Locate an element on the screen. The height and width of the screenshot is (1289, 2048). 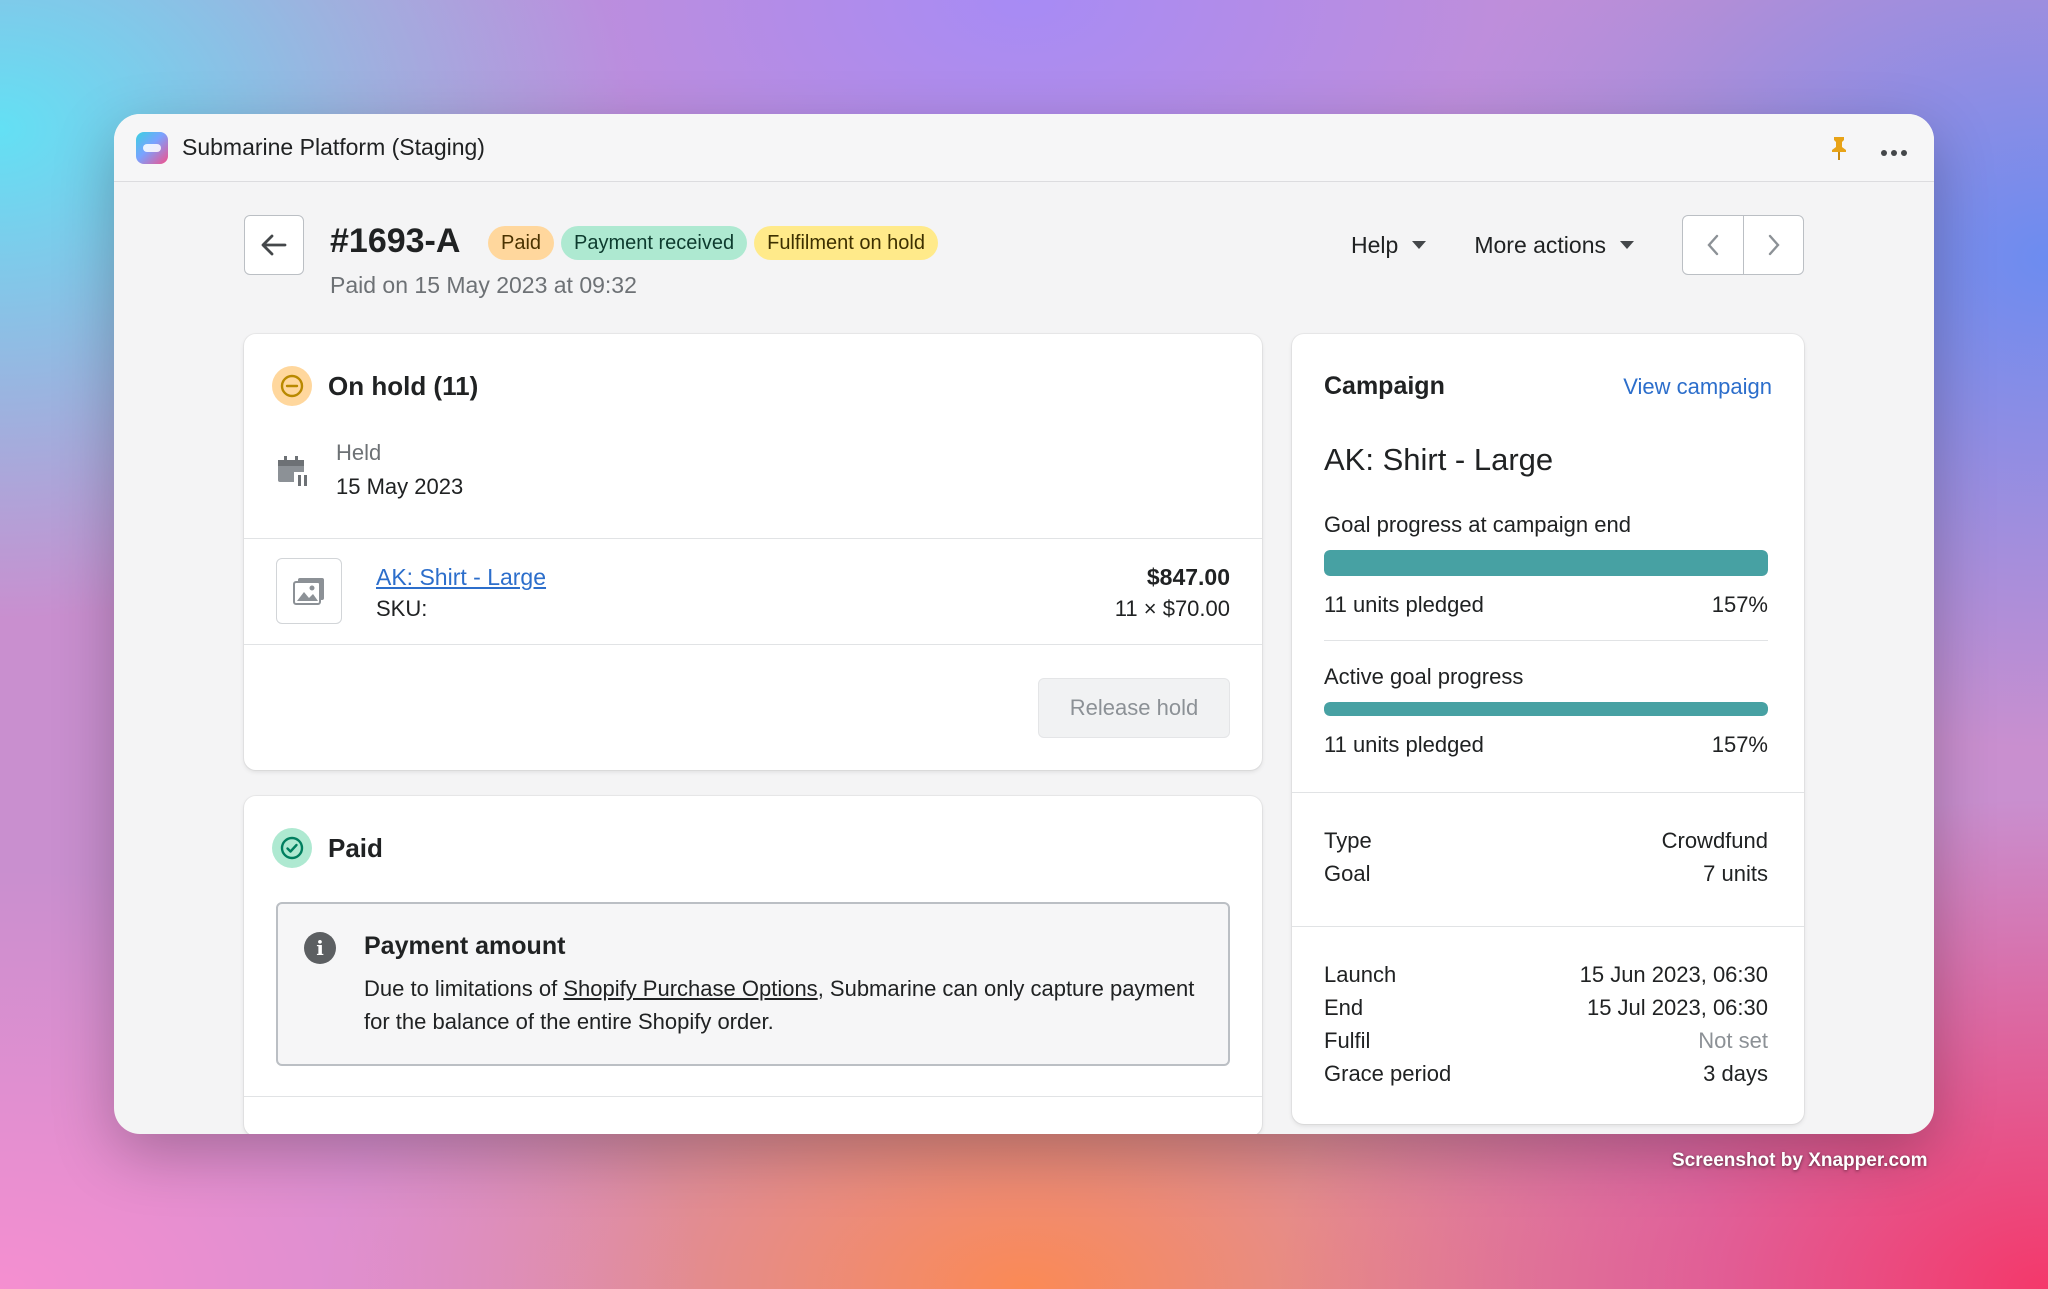
schedule-row-launch: Launch 15 Jun 2023, 06:30 is located at coordinates (1546, 975).